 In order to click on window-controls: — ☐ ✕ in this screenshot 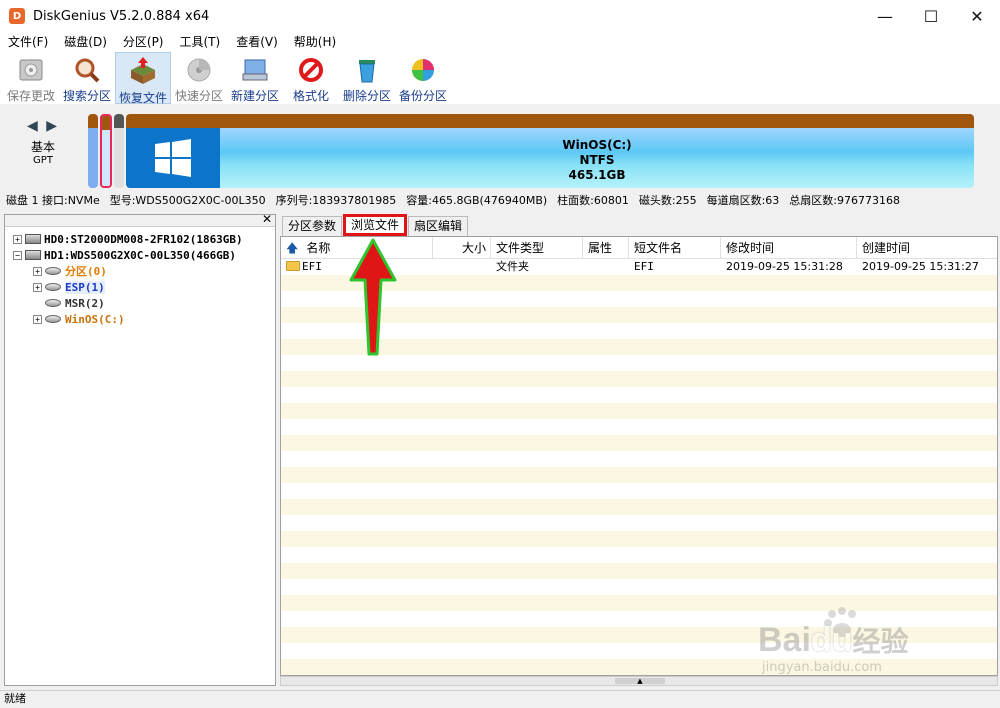, I will do `click(931, 16)`.